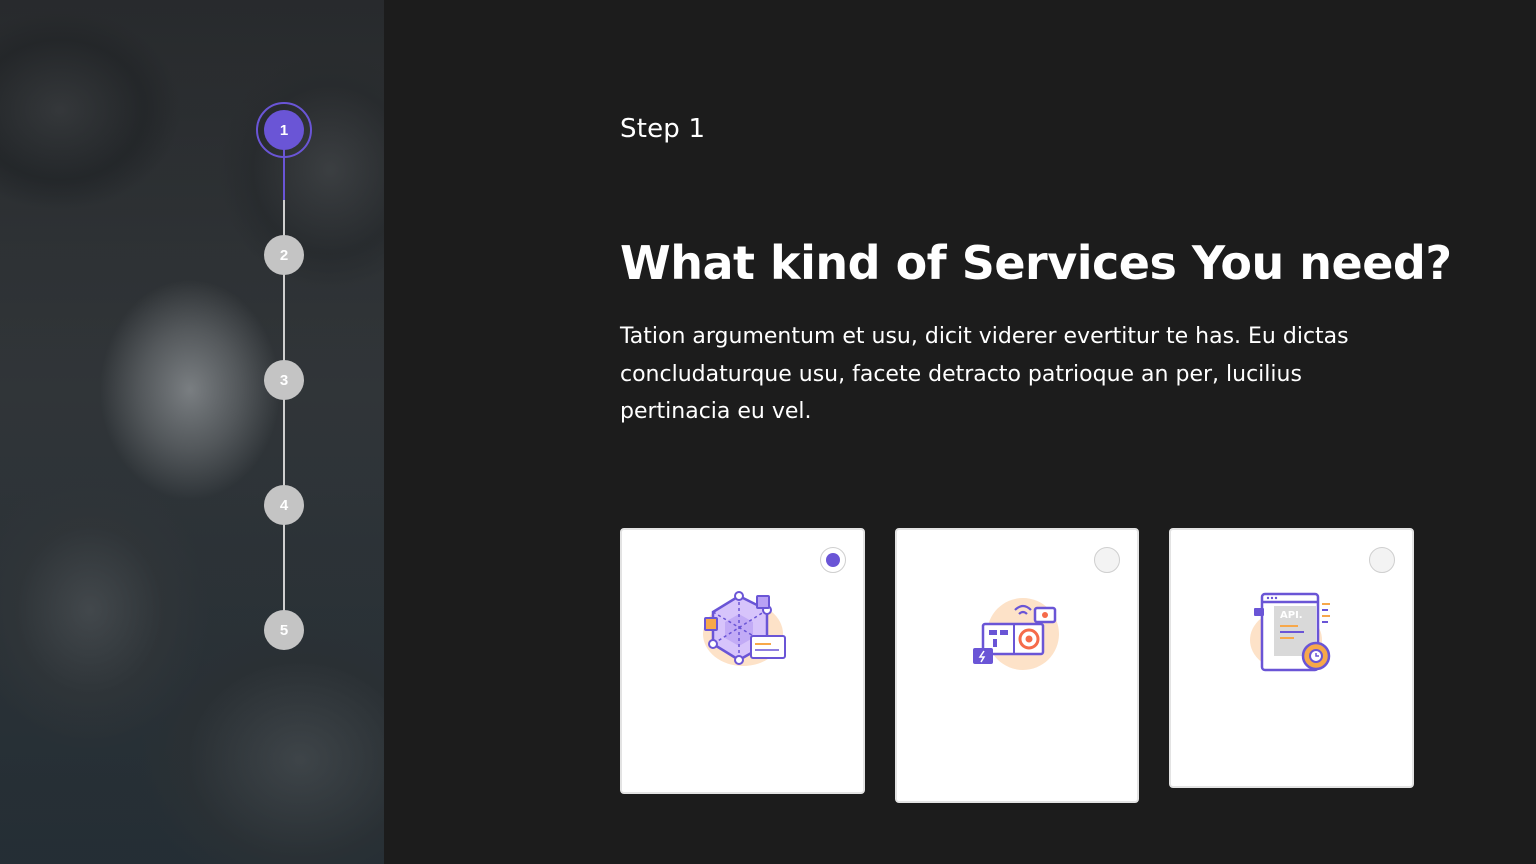  What do you see at coordinates (1291, 615) in the screenshot?
I see `api-label: API.` at bounding box center [1291, 615].